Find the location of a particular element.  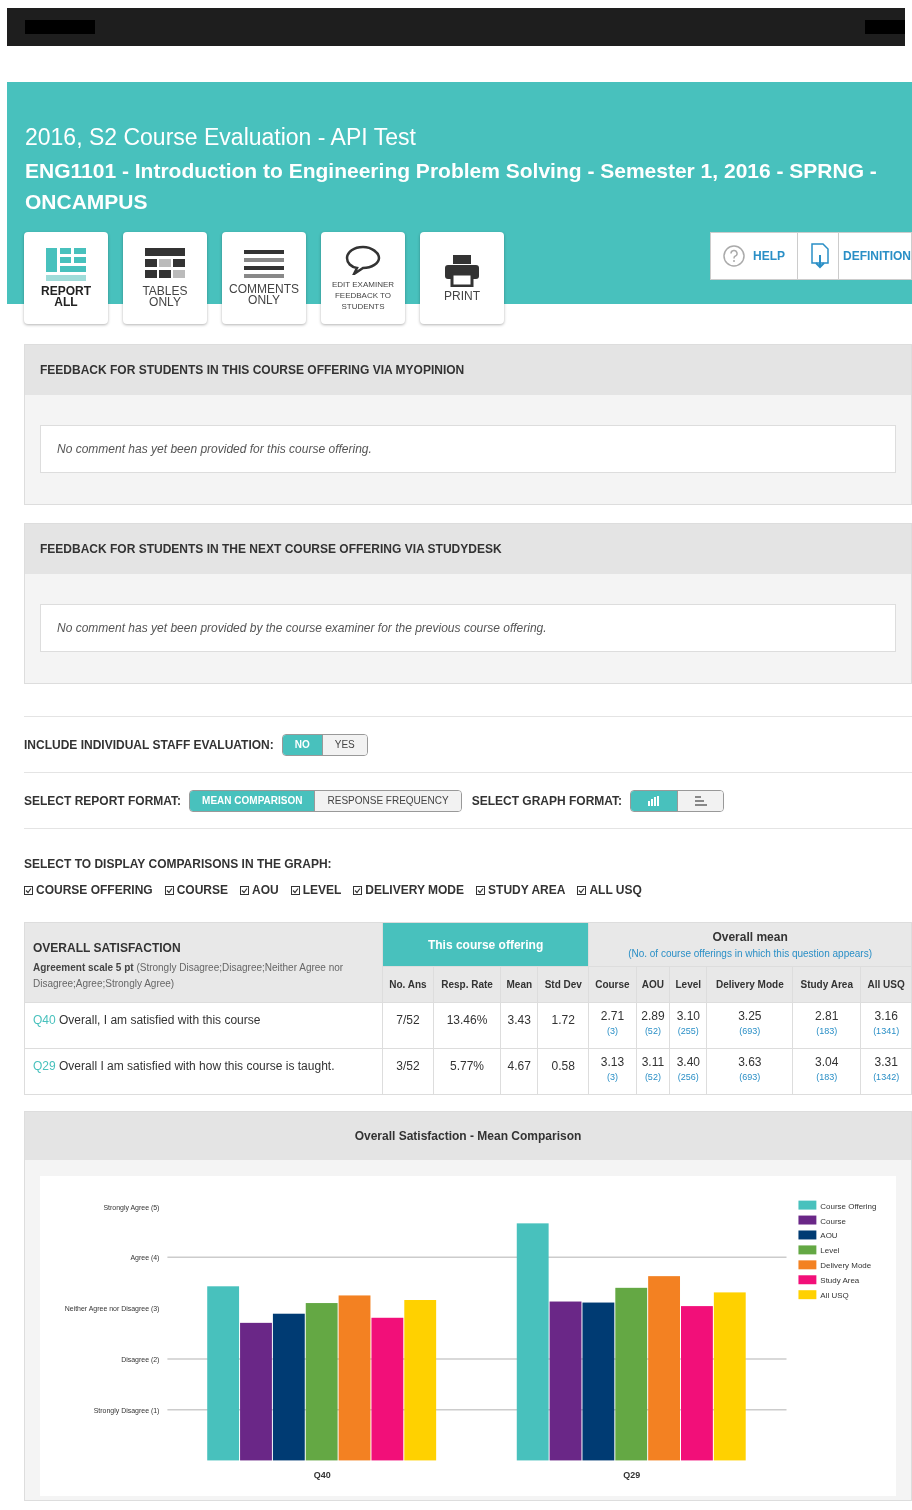

checkbox-label: COURSE is located at coordinates (202, 890).